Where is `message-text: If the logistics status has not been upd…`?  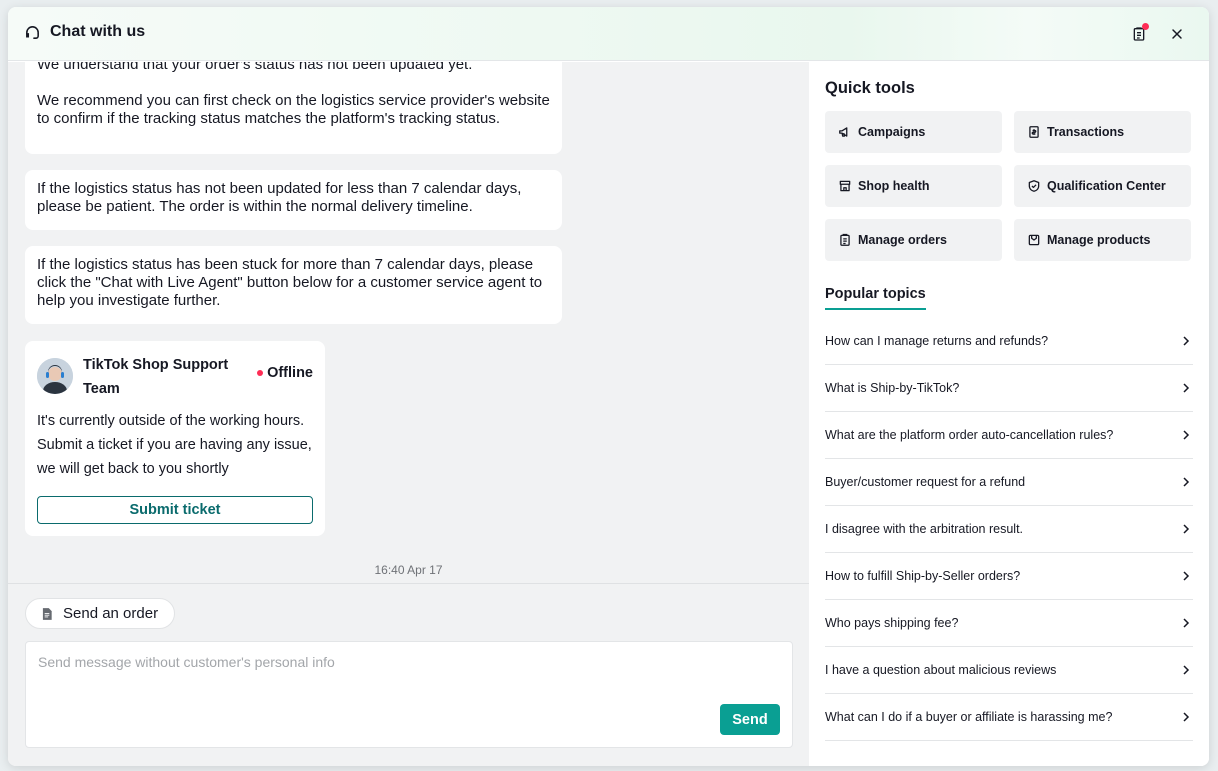
message-text: If the logistics status has not been upd… is located at coordinates (279, 197).